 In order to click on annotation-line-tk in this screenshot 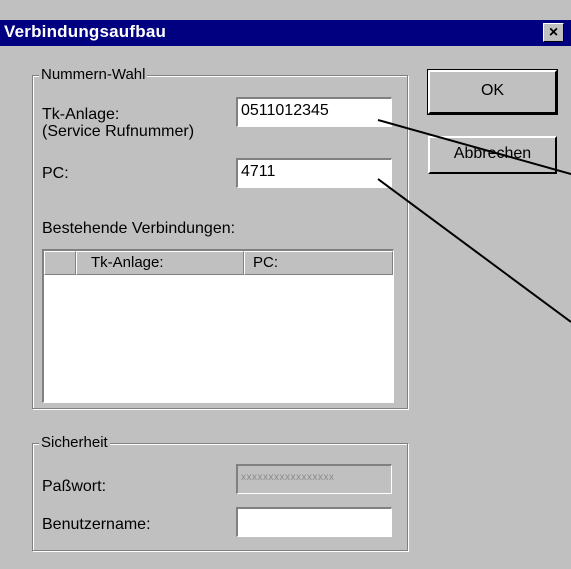, I will do `click(474, 147)`.